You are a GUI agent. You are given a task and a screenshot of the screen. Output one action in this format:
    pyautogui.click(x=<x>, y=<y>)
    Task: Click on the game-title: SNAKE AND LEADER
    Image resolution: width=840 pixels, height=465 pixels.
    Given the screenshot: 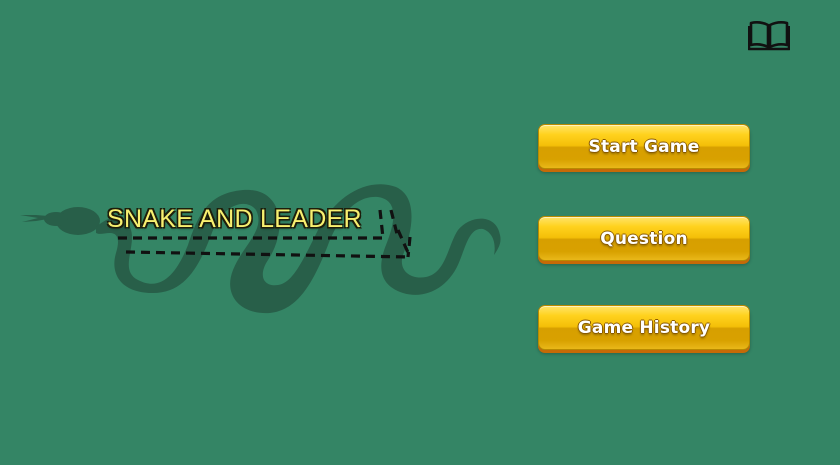 What is the action you would take?
    pyautogui.click(x=234, y=219)
    